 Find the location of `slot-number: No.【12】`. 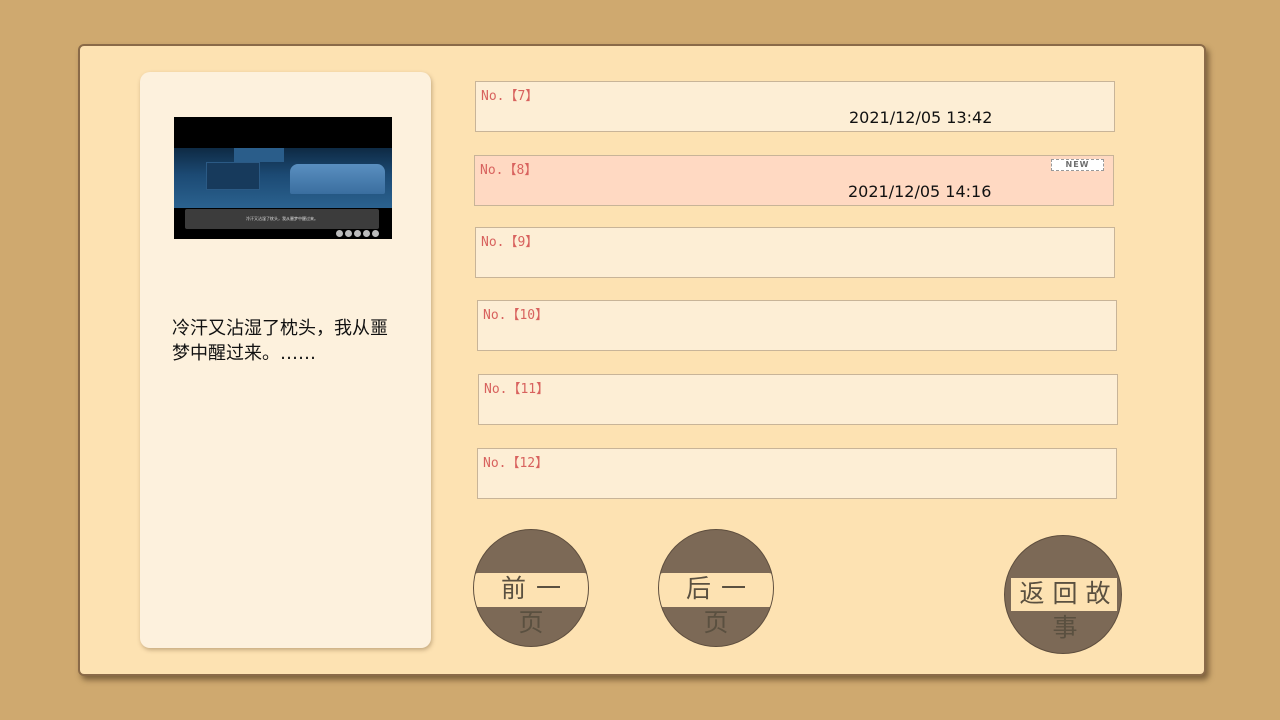

slot-number: No.【12】 is located at coordinates (516, 463).